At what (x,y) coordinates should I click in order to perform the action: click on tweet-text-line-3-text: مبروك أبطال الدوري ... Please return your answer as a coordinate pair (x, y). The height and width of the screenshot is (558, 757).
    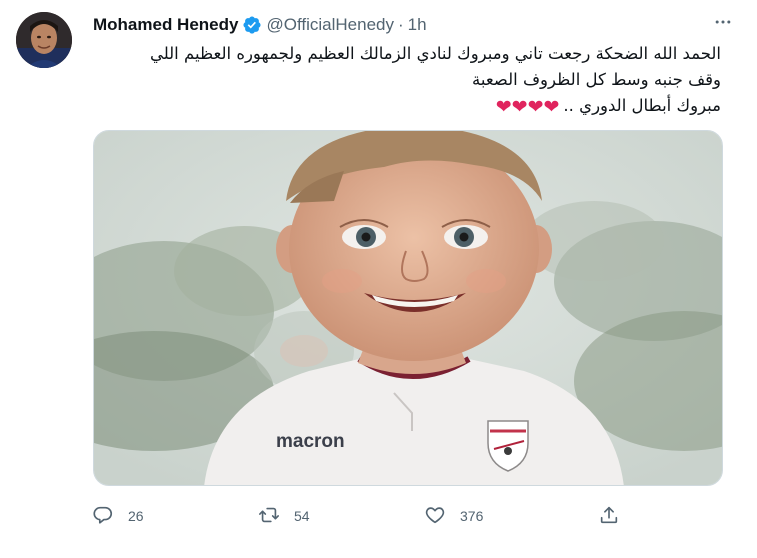
    Looking at the image, I should click on (642, 105).